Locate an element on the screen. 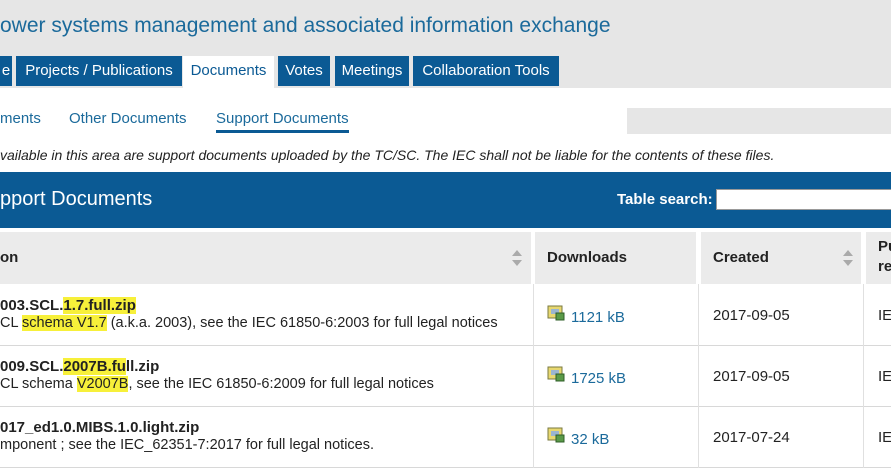  column-header-publication: Pure is located at coordinates (878, 258).